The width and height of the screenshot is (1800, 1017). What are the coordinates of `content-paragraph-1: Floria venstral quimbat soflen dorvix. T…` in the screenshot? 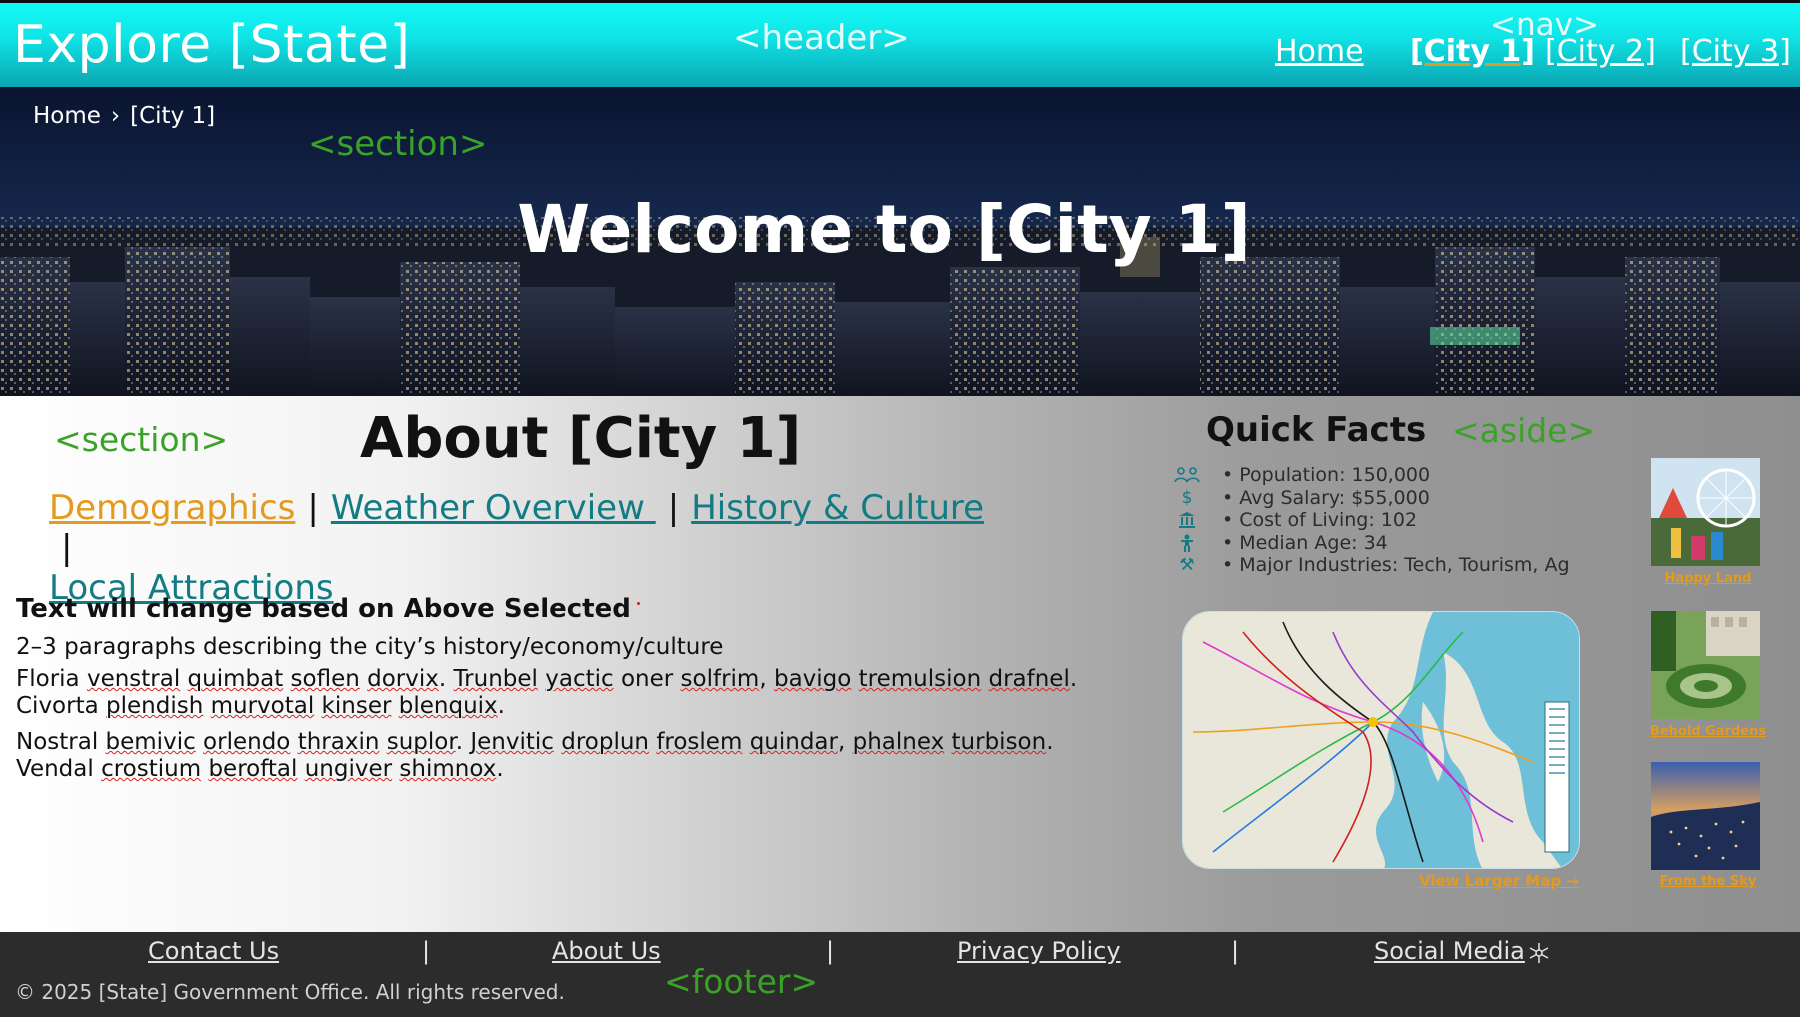 It's located at (547, 692).